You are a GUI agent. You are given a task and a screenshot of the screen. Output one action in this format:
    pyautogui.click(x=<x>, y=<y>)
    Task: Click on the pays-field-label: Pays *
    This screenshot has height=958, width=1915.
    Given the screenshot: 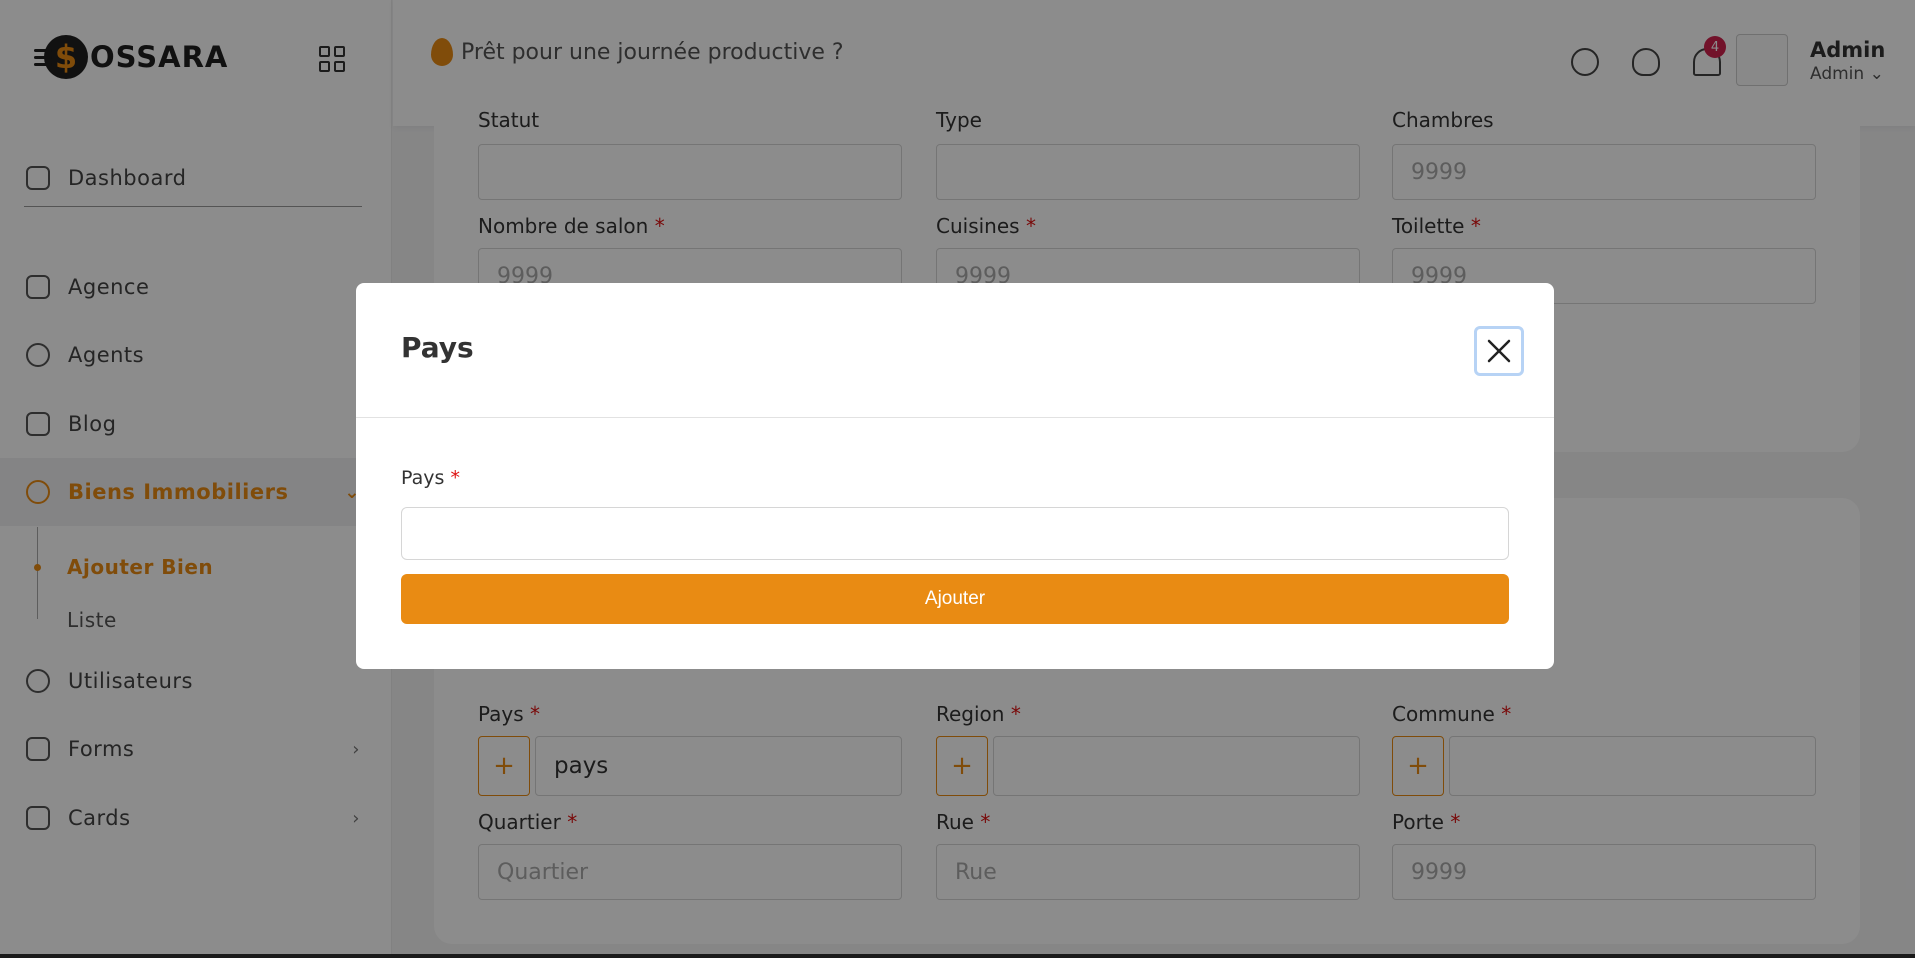 What is the action you would take?
    pyautogui.click(x=430, y=478)
    